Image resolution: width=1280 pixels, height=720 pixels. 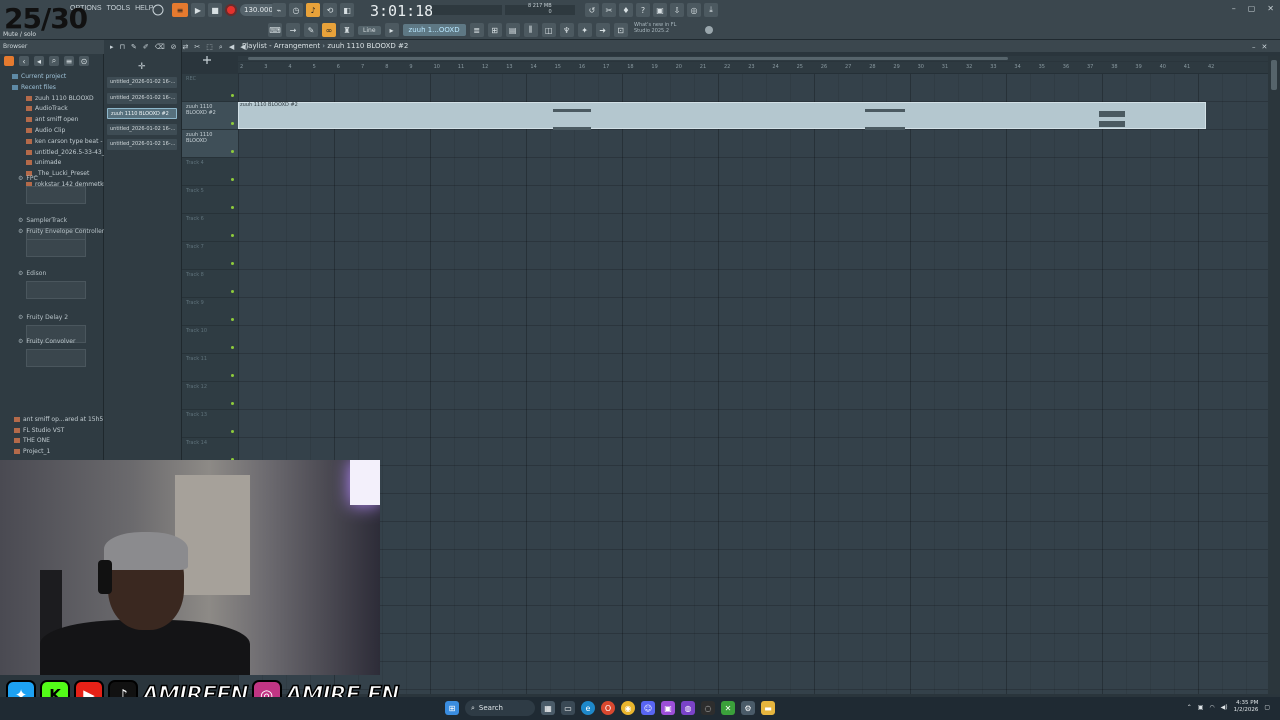 What do you see at coordinates (1246, 707) in the screenshot?
I see `clock: 4:35 PM 1/2/2026` at bounding box center [1246, 707].